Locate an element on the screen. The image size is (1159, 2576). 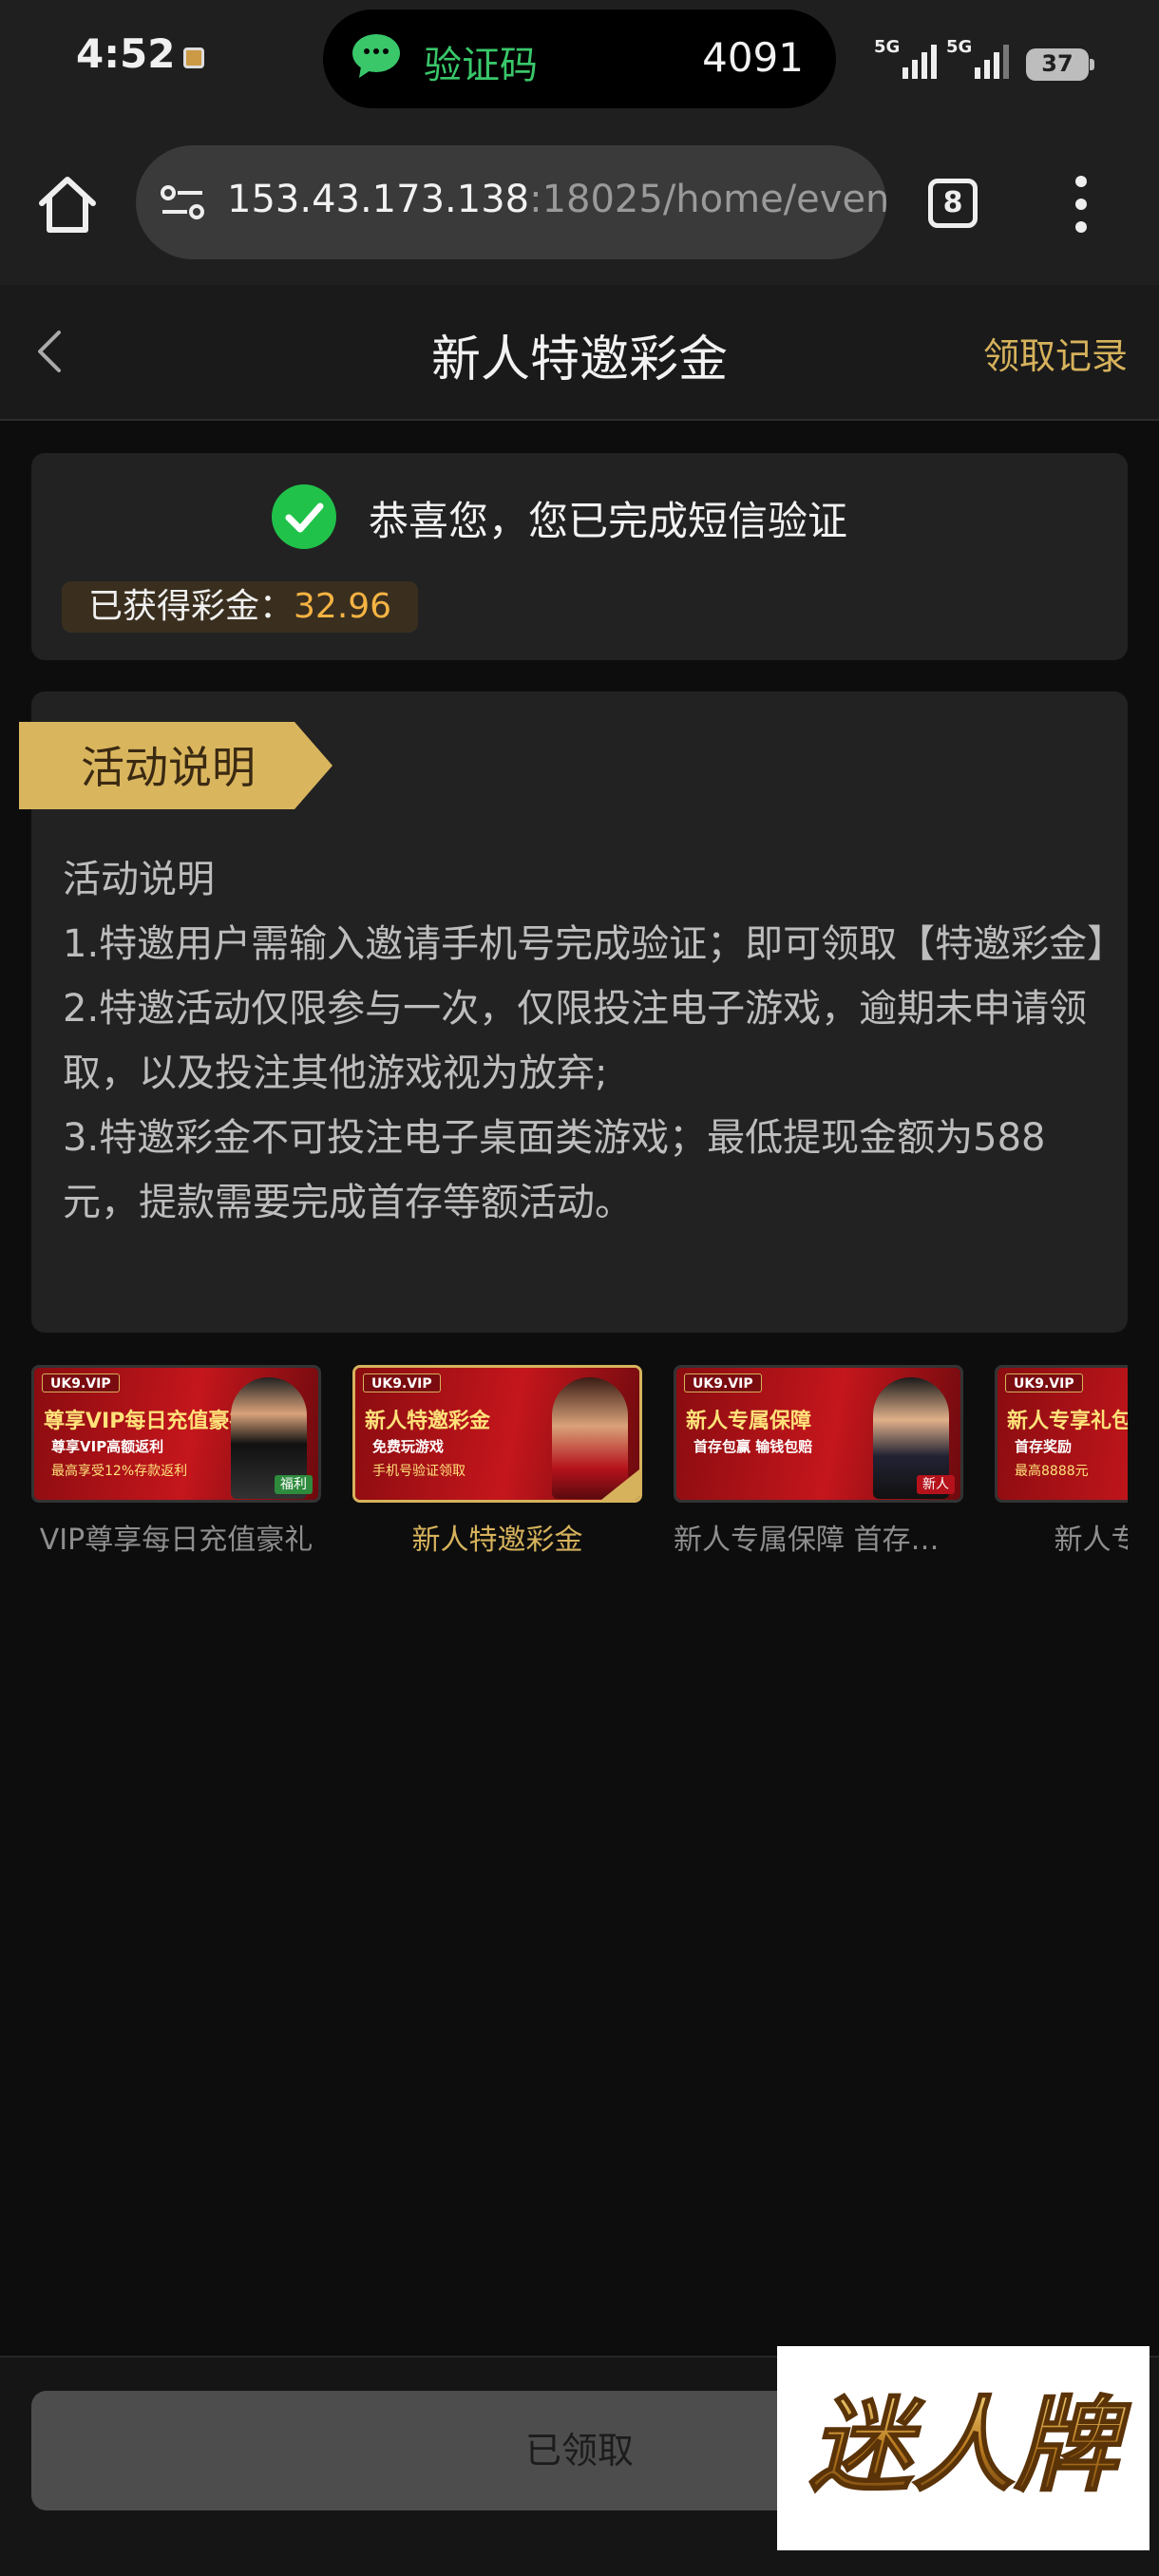
banner-subtitle: 免费玩游戏 is located at coordinates (408, 1446).